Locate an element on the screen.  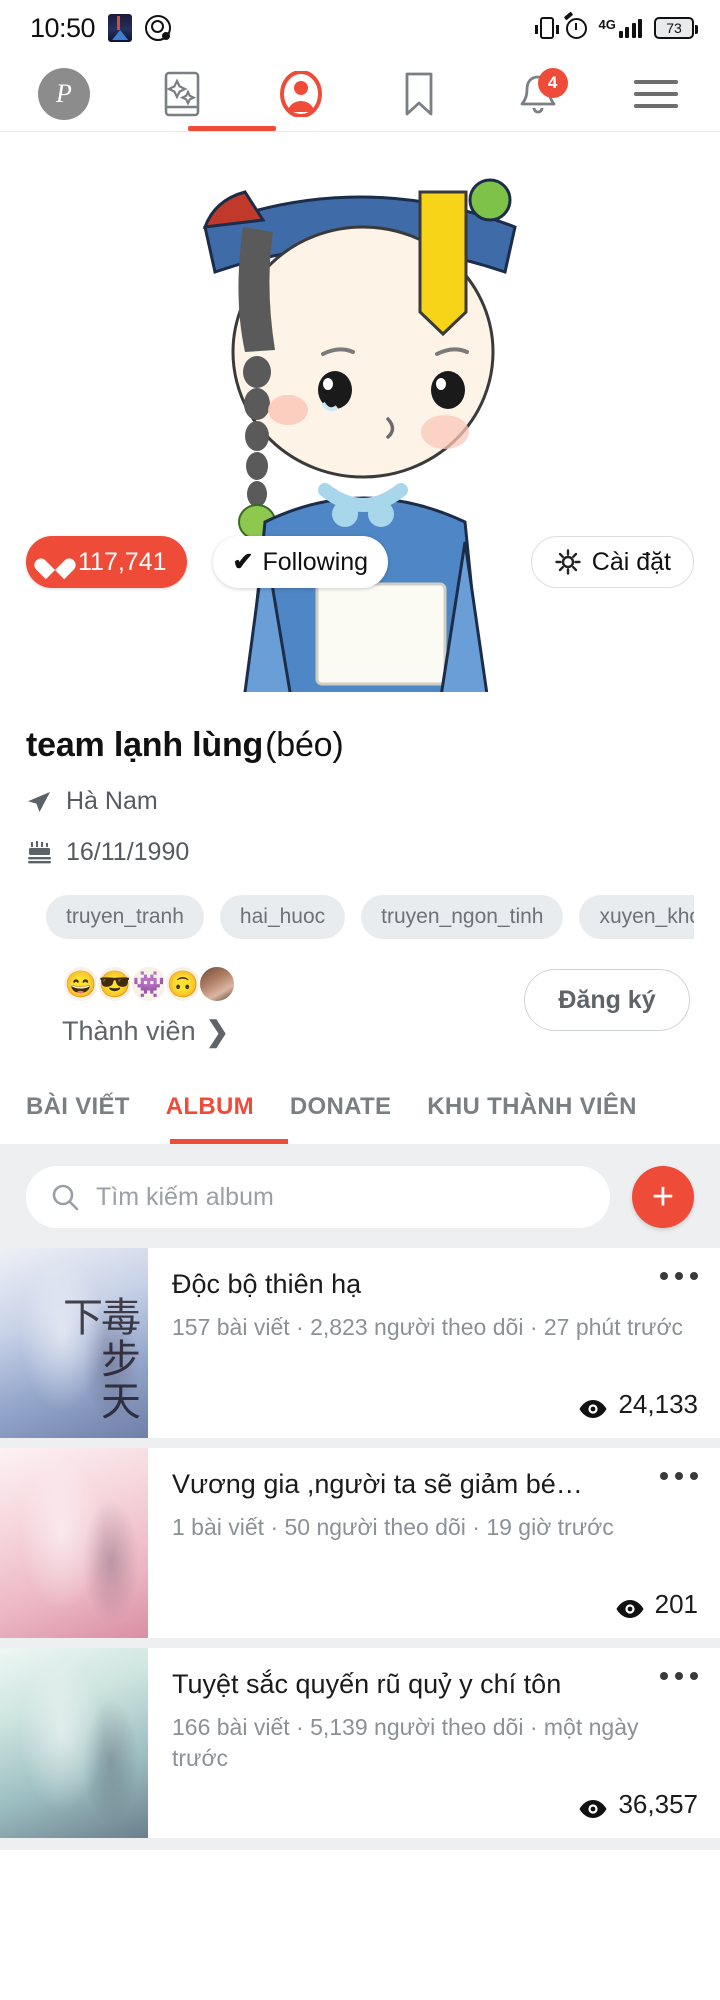
page-title: team lạnh lùng (béo) is located at coordinates (360, 745).